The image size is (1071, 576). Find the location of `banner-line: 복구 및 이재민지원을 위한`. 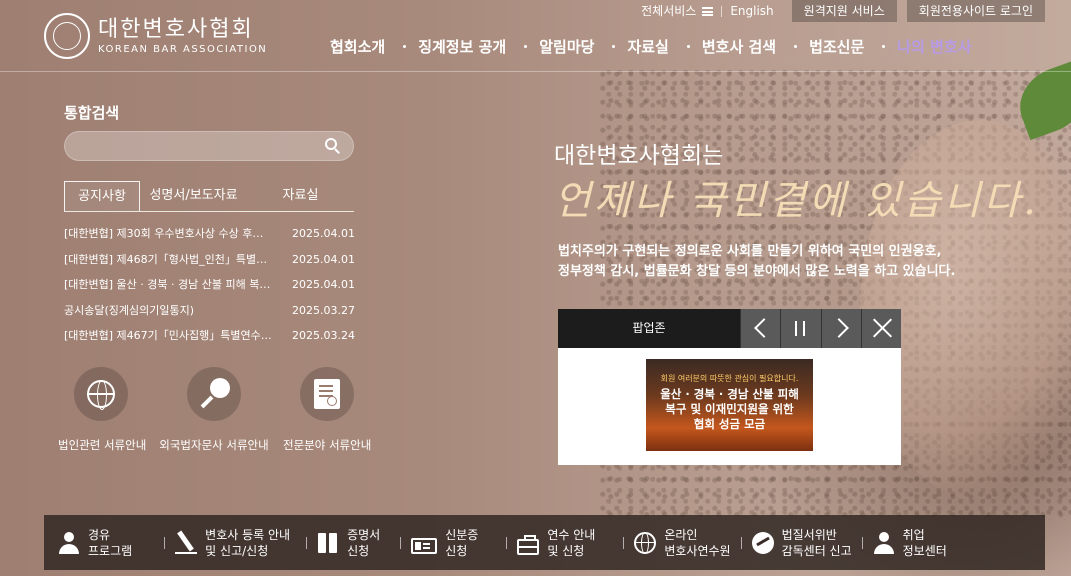

banner-line: 복구 및 이재민지원을 위한 is located at coordinates (729, 409).